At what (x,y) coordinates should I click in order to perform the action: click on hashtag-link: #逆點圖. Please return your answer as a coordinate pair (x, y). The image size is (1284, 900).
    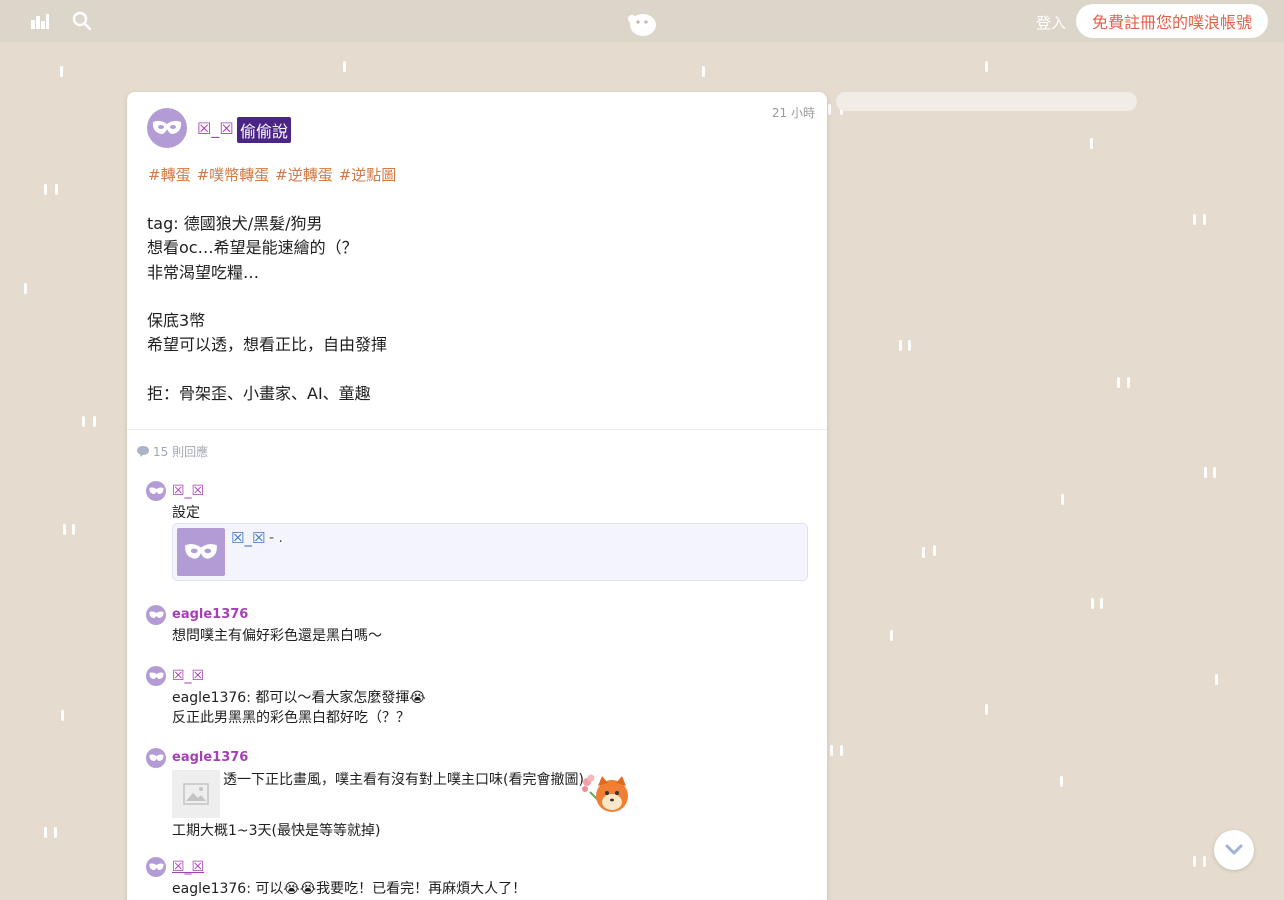
    Looking at the image, I should click on (368, 174).